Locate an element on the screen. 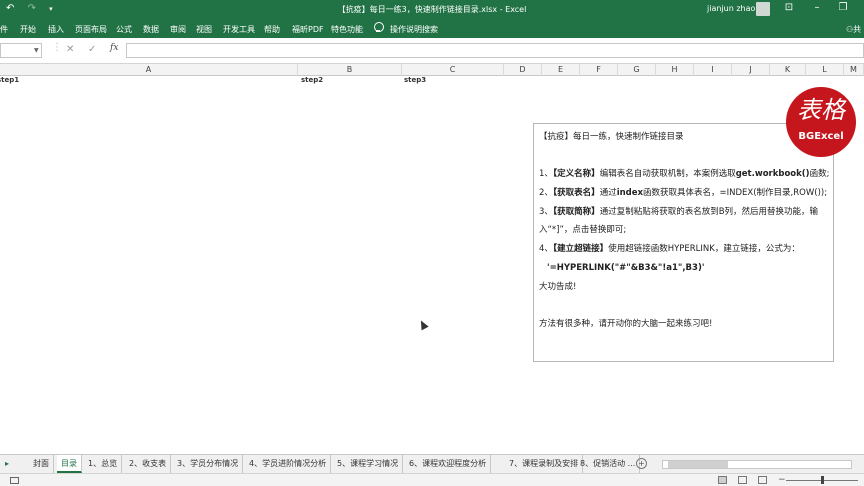 Image resolution: width=864 pixels, height=486 pixels. done-text: 大功告成! is located at coordinates (558, 286).